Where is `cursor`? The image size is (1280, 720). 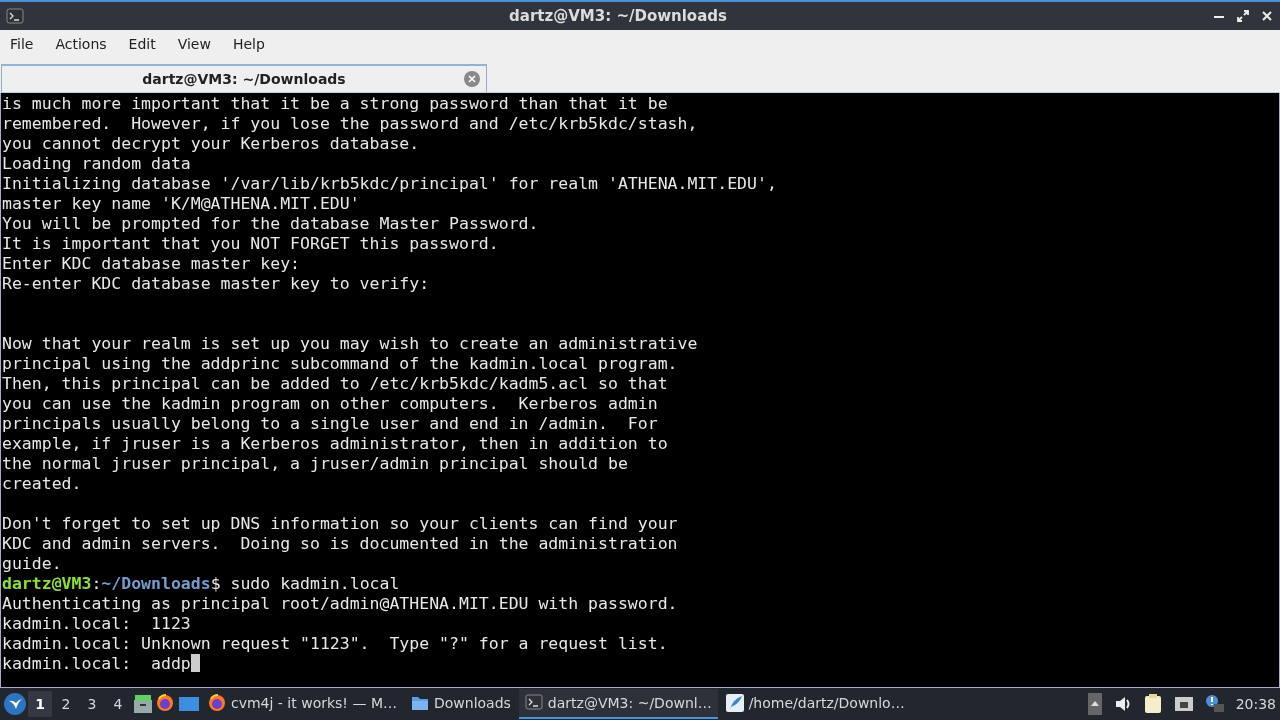 cursor is located at coordinates (195, 663).